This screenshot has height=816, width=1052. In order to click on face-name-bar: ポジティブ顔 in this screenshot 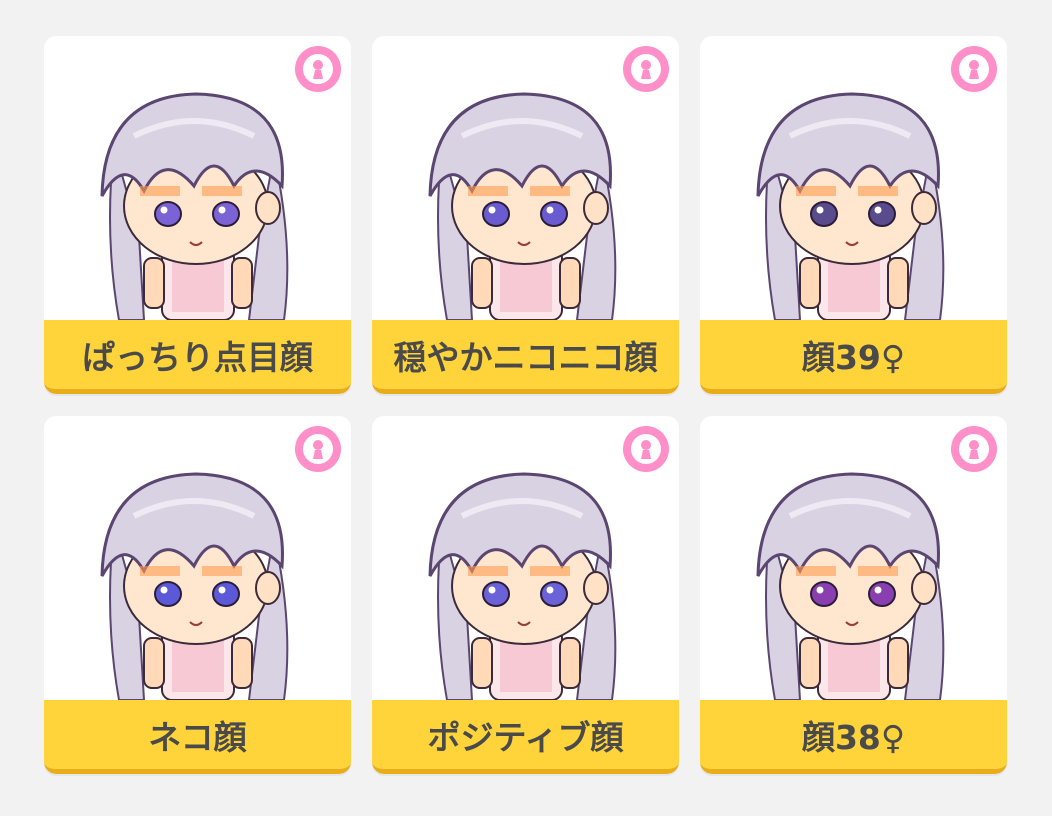, I will do `click(525, 737)`.